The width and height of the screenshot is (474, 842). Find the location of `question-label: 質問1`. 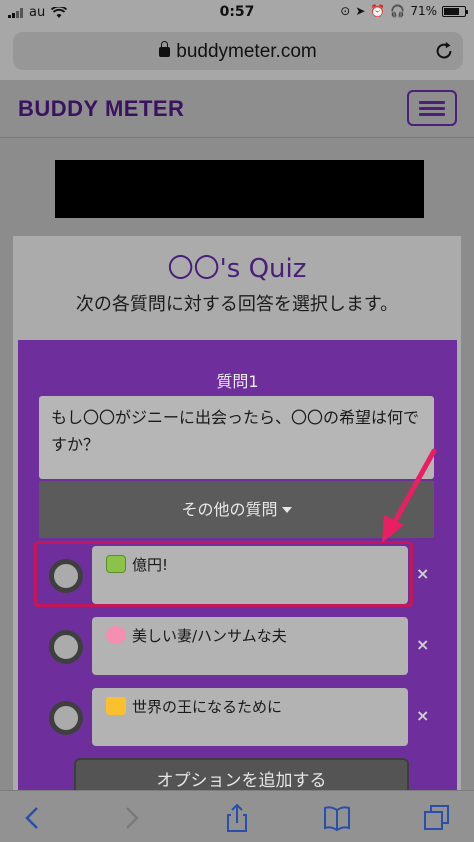

question-label: 質問1 is located at coordinates (237, 381).